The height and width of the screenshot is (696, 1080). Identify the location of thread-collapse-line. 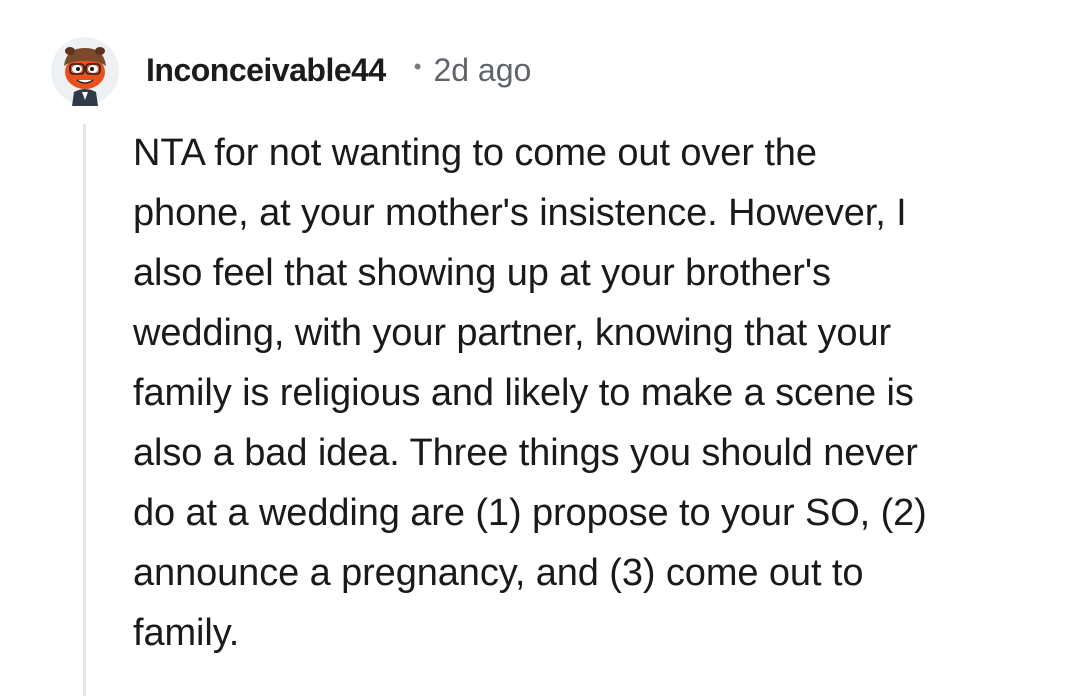
(84, 410).